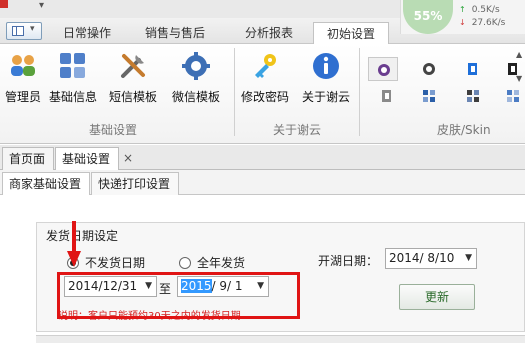 The width and height of the screenshot is (525, 343). I want to click on pointer-arrow-icon, so click(74, 244).